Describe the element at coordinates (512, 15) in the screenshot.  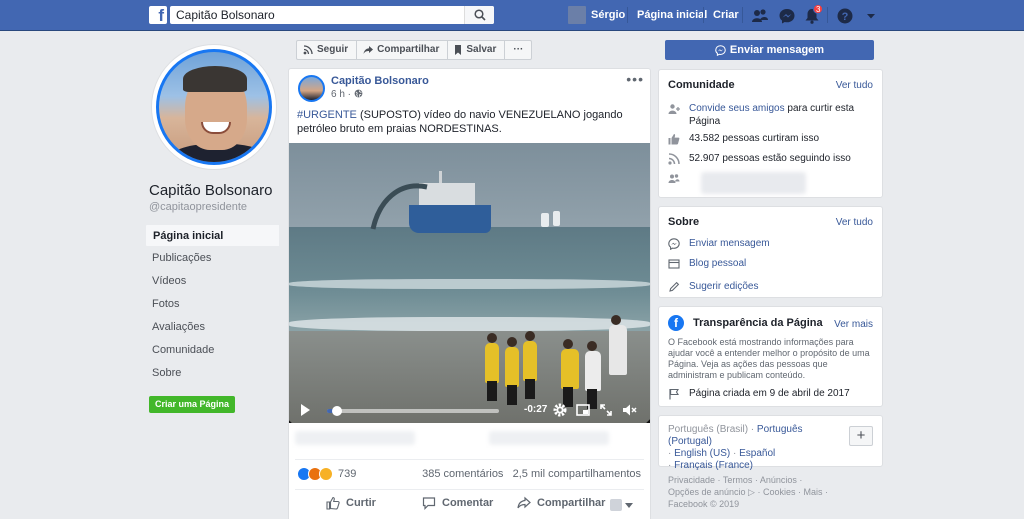
I see `top-navigation-bar: f Sérgio Página inicial Criar 3 ?` at that location.